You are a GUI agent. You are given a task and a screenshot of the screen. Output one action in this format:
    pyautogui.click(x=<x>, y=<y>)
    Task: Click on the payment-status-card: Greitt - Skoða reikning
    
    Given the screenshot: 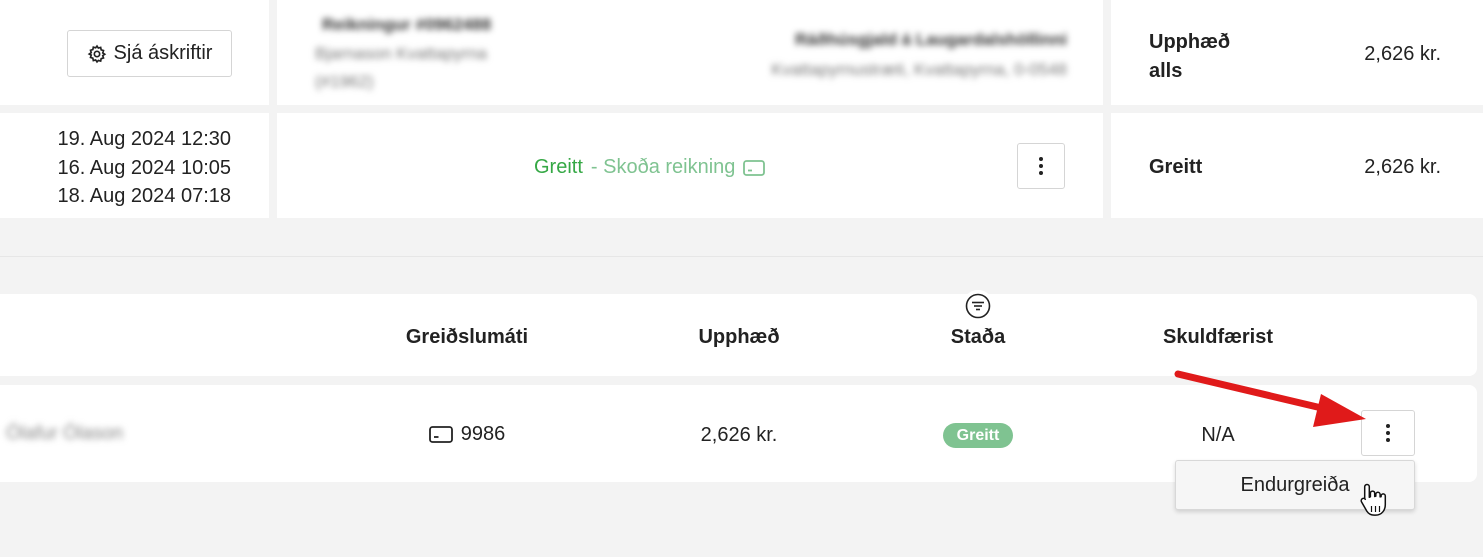 What is the action you would take?
    pyautogui.click(x=690, y=165)
    